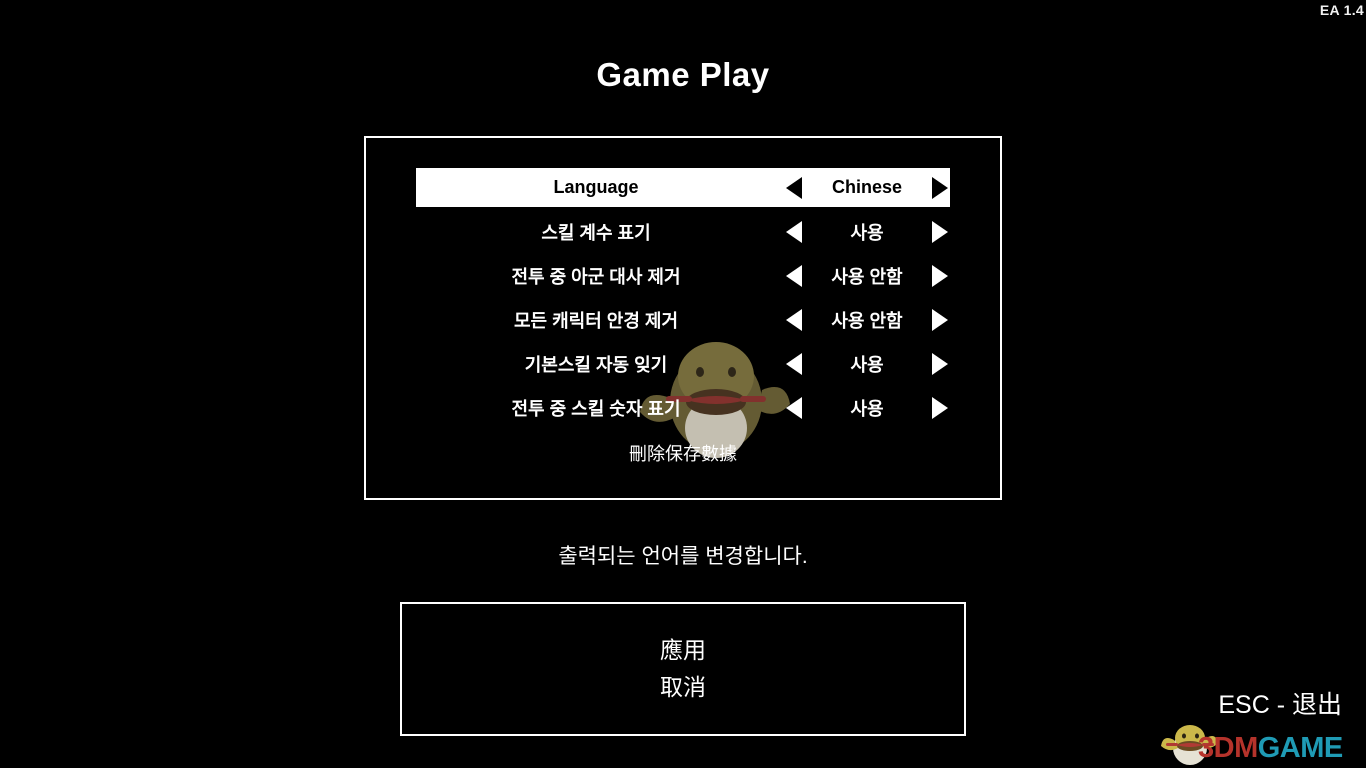 Image resolution: width=1366 pixels, height=768 pixels. Describe the element at coordinates (1341, 10) in the screenshot. I see `version-label: EA 1.4` at that location.